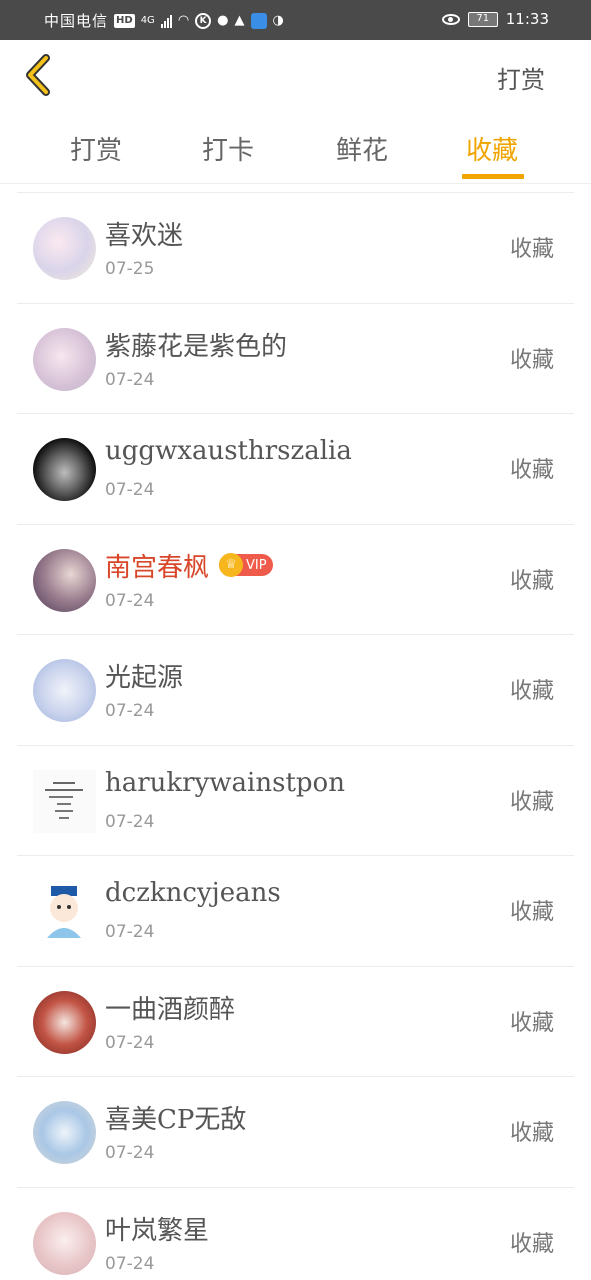 The image size is (591, 1280). I want to click on hd-badge: HD, so click(124, 20).